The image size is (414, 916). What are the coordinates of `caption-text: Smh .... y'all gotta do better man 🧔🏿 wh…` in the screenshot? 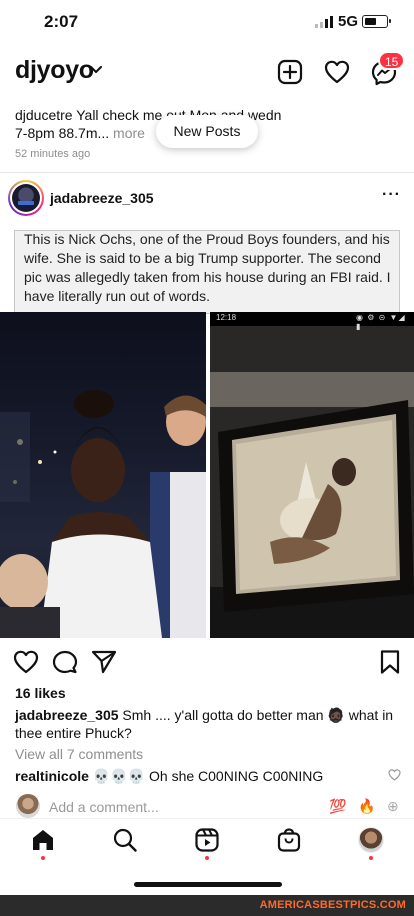 It's located at (258, 715).